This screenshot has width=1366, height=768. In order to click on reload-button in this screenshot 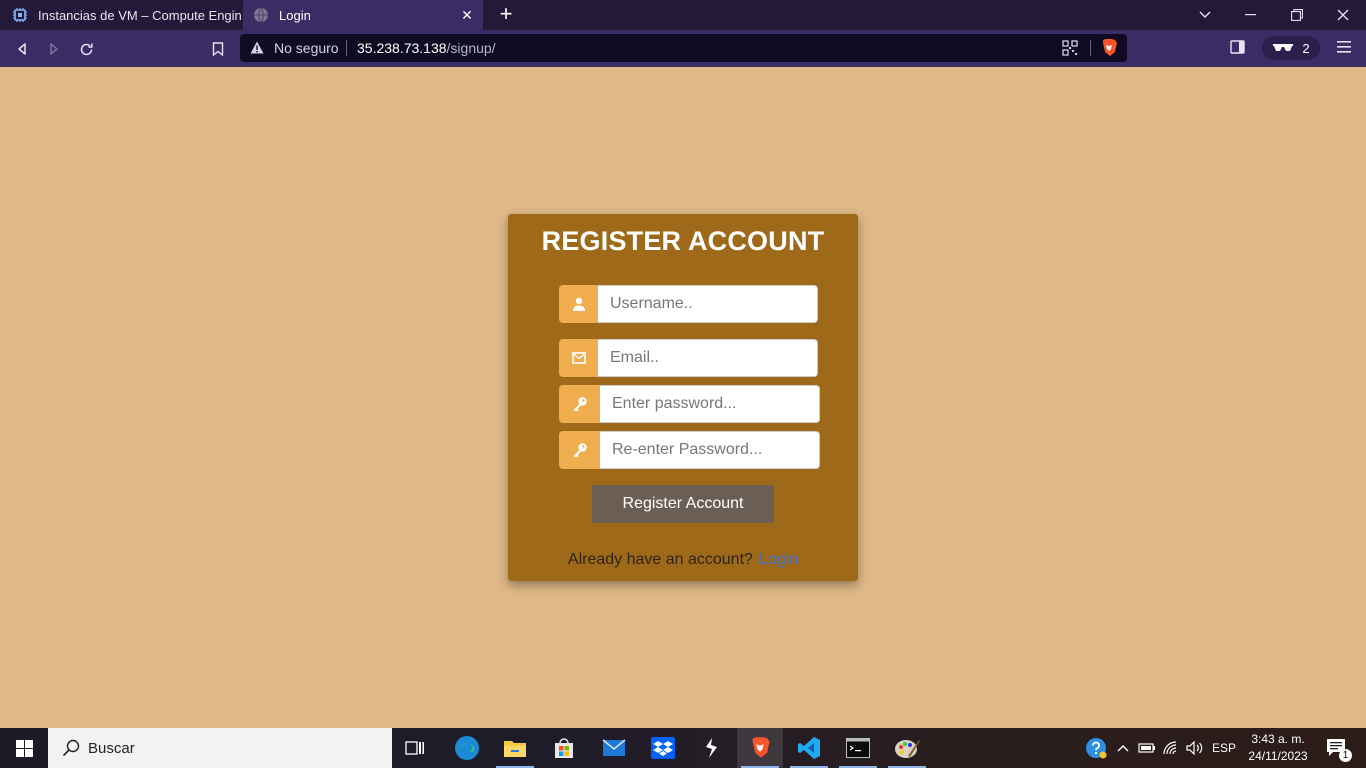, I will do `click(86, 49)`.